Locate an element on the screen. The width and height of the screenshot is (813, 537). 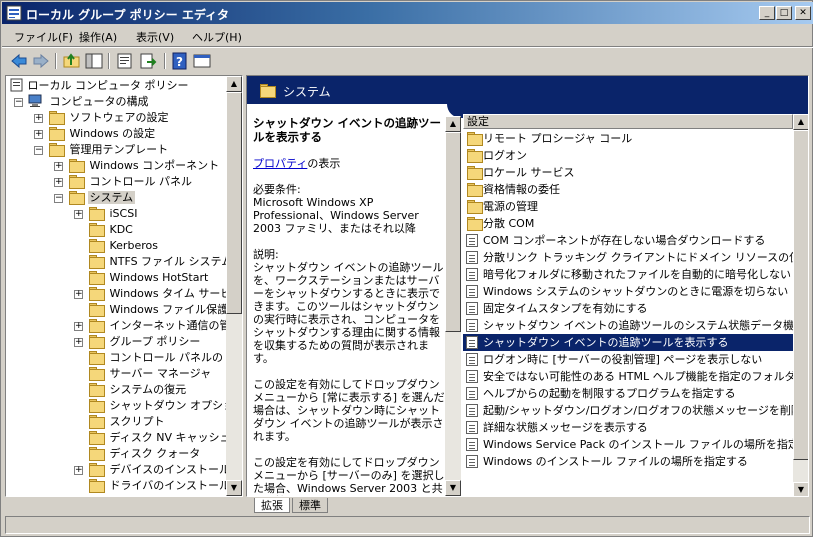
tree-item: Windows HotStart is located at coordinates (149, 278).